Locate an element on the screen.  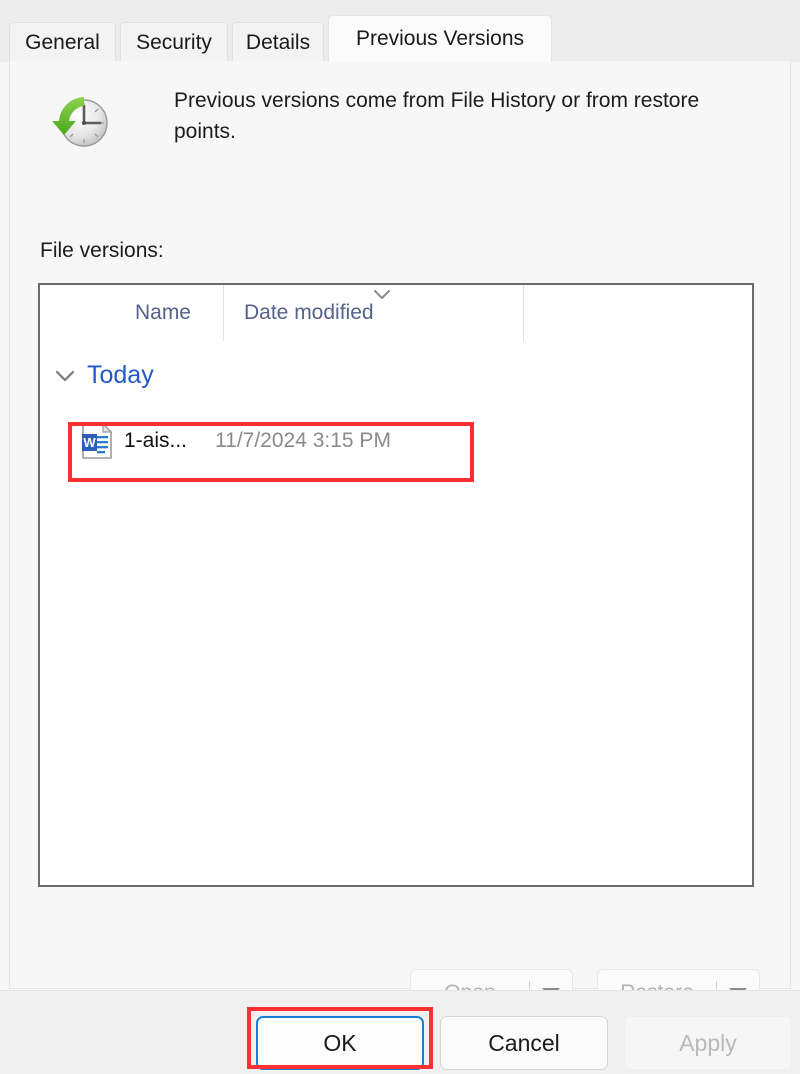
table-row: W 1-ais... 11/7/2024 3:15 PM is located at coordinates (235, 441).